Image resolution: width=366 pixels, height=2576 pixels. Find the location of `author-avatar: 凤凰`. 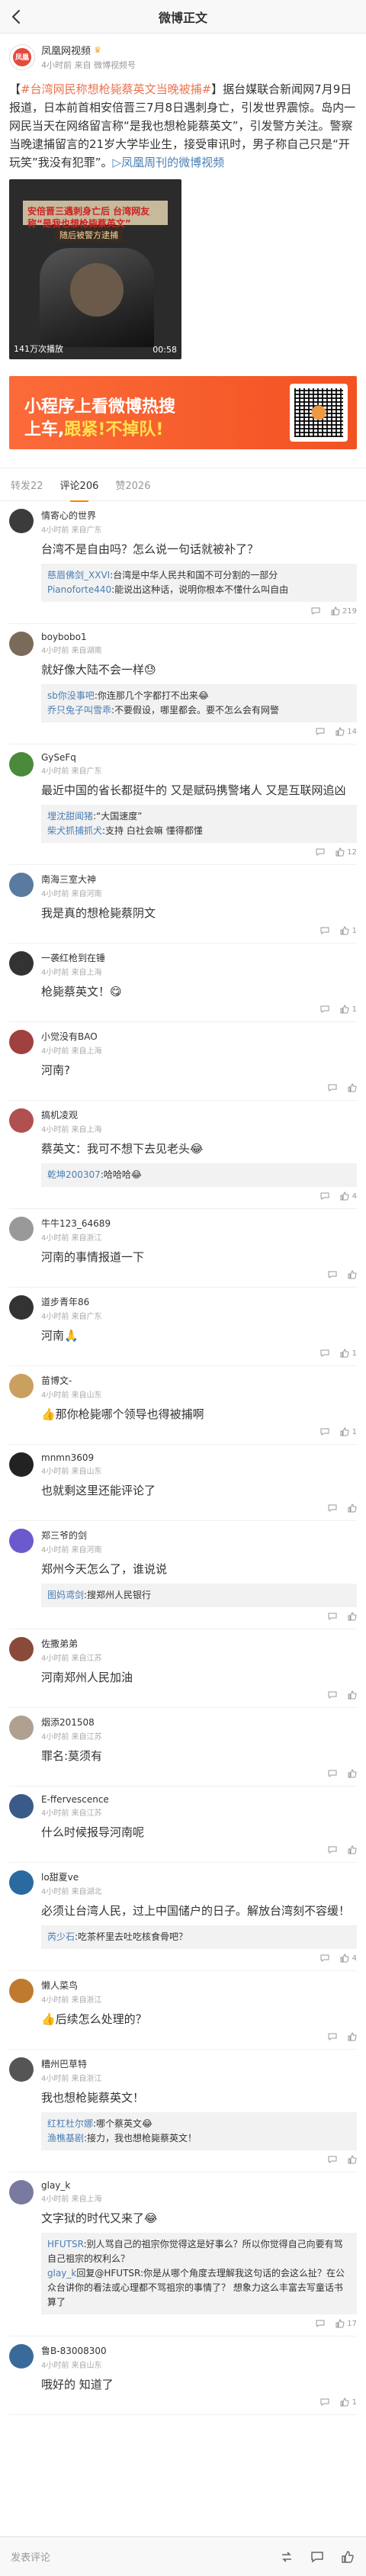

author-avatar: 凤凰 is located at coordinates (22, 56).